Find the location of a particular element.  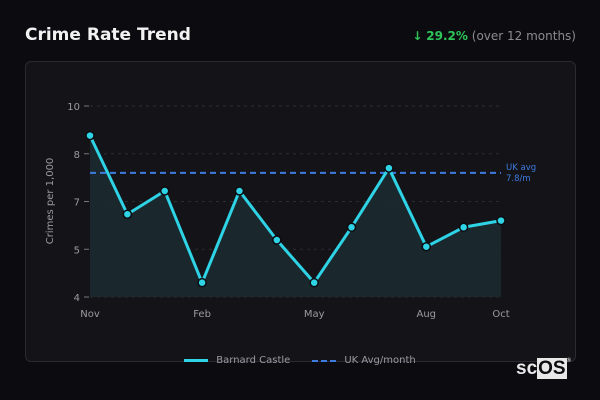

legend-label: UK Avg/month is located at coordinates (380, 360).